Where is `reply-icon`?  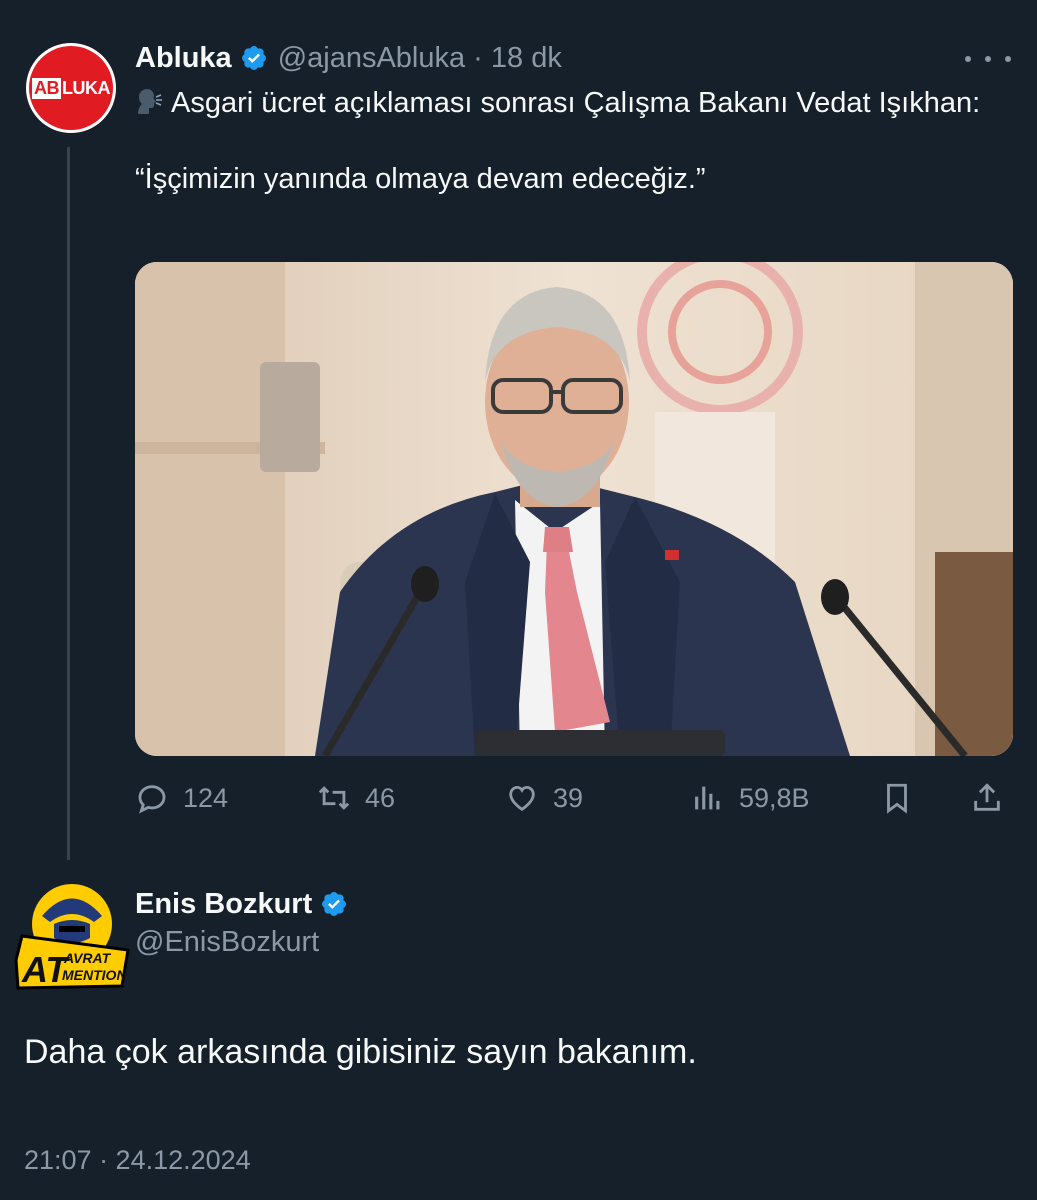 reply-icon is located at coordinates (152, 799).